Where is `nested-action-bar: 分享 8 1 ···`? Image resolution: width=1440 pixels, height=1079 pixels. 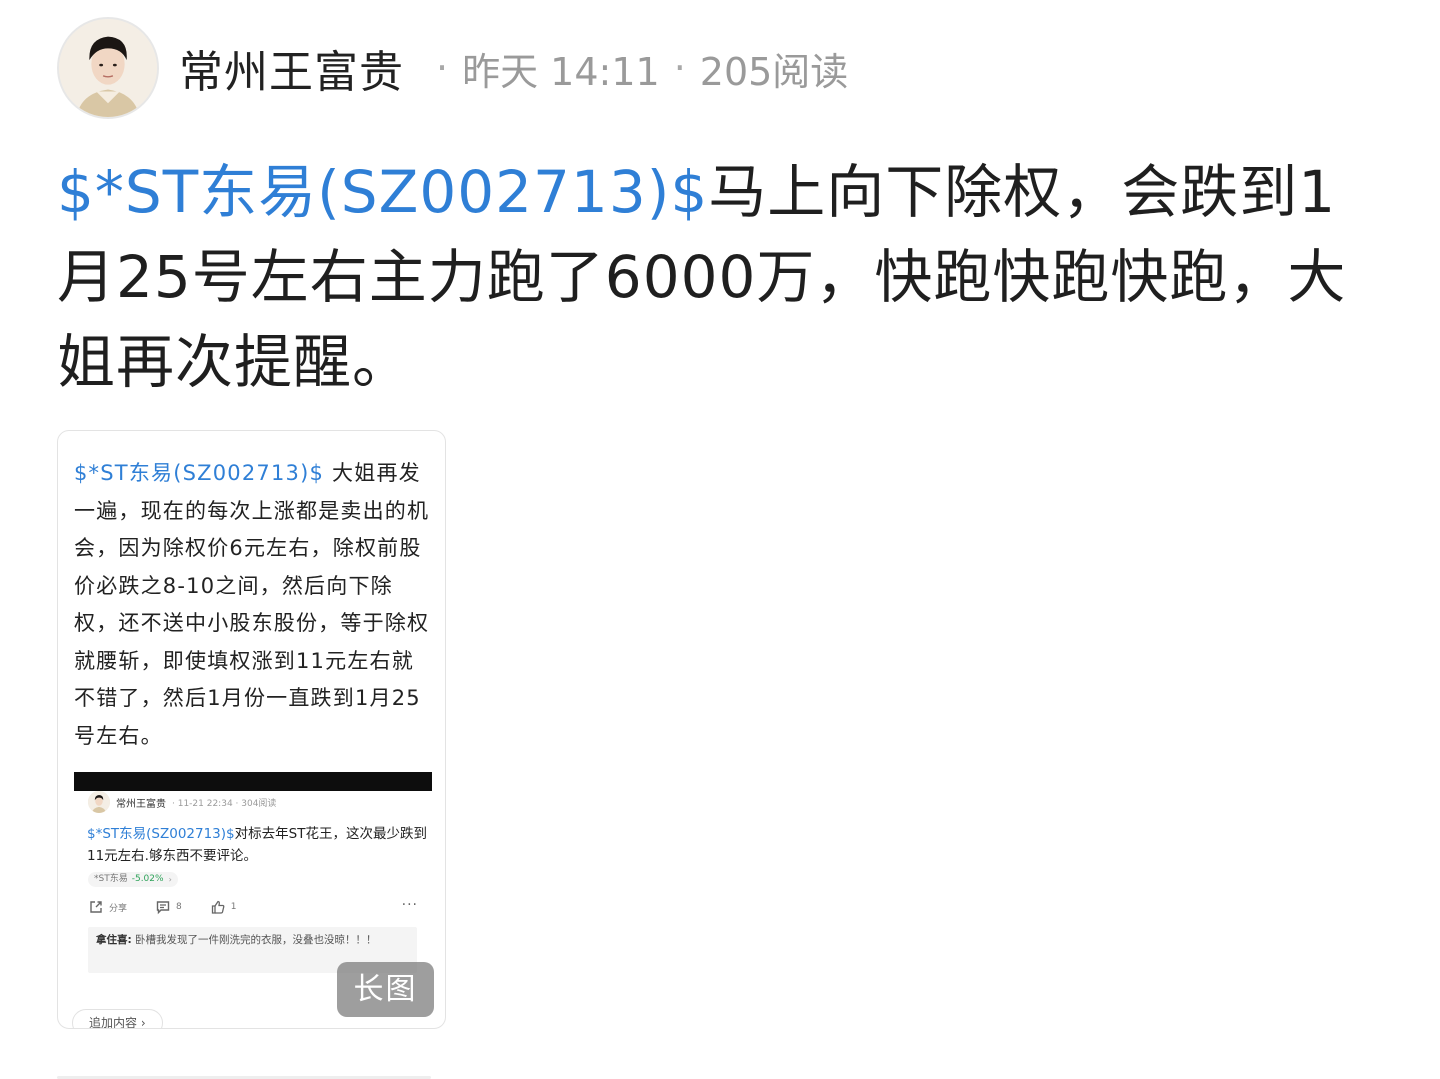
nested-action-bar: 分享 8 1 ··· is located at coordinates (253, 907).